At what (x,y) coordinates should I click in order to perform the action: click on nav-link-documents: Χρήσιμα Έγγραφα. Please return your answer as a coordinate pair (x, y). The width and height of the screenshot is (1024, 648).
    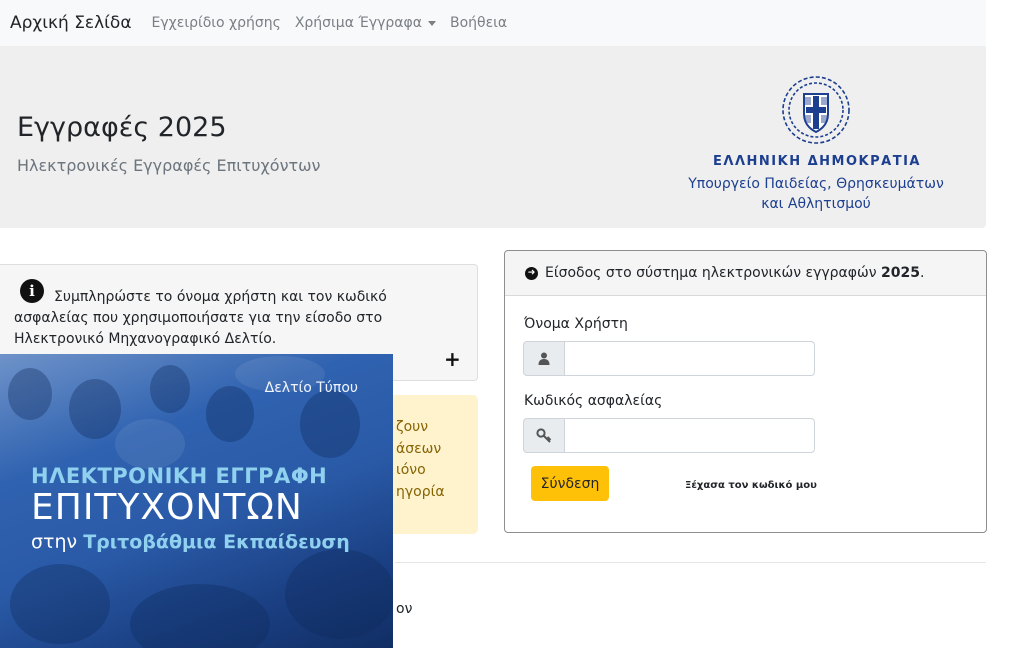
    Looking at the image, I should click on (365, 23).